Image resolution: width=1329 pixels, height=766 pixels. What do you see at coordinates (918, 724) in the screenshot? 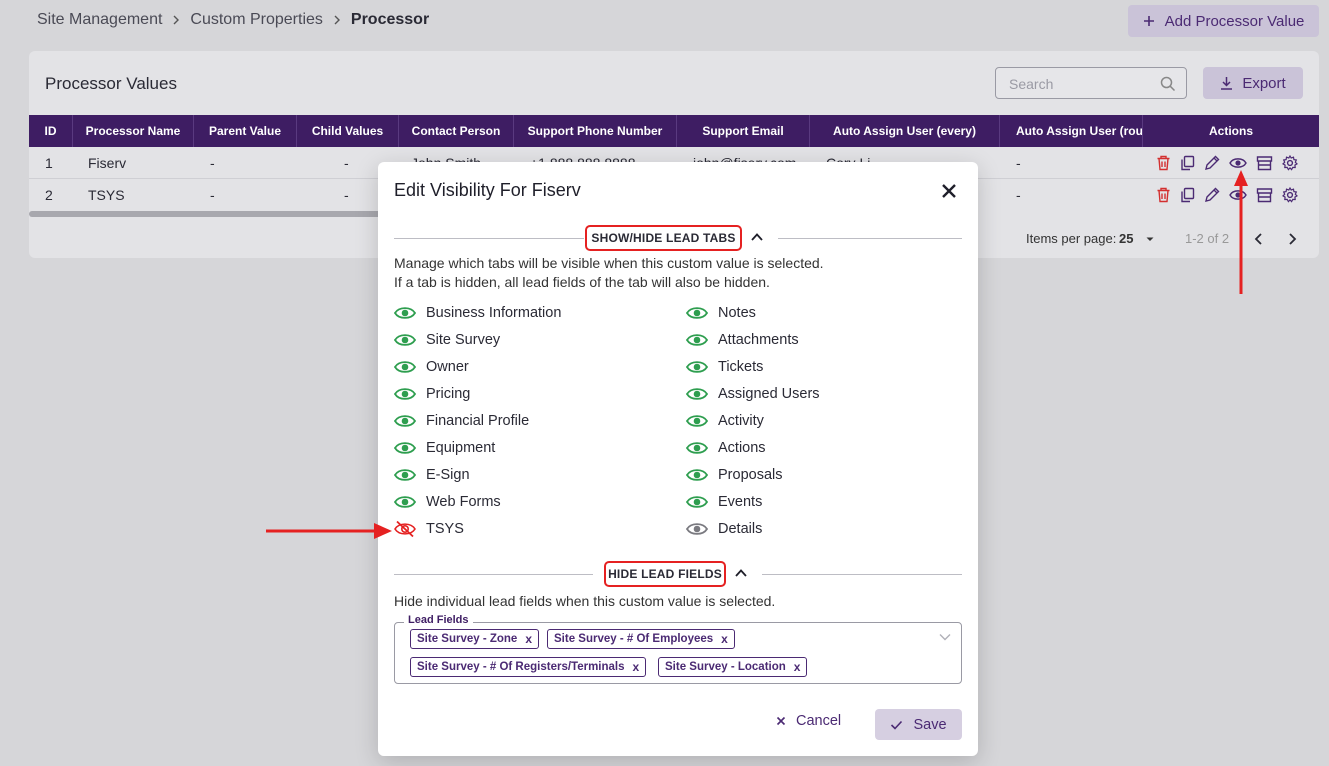
I see `save-button: Save` at bounding box center [918, 724].